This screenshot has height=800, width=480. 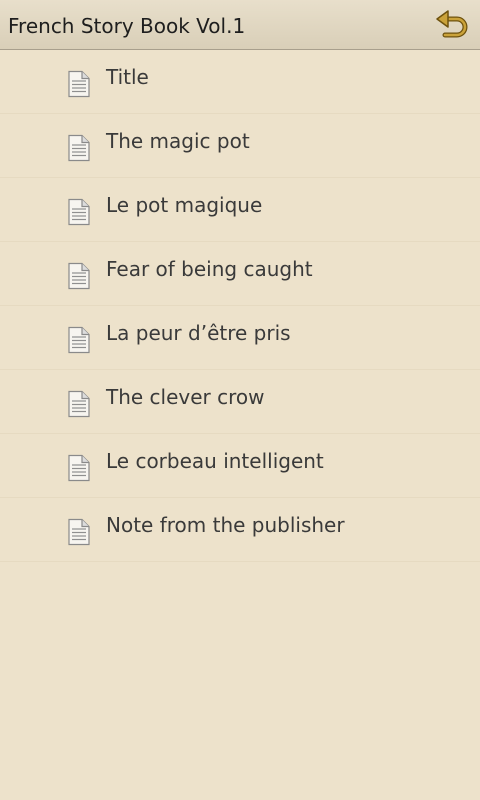 I want to click on list-item: Title, so click(x=240, y=82).